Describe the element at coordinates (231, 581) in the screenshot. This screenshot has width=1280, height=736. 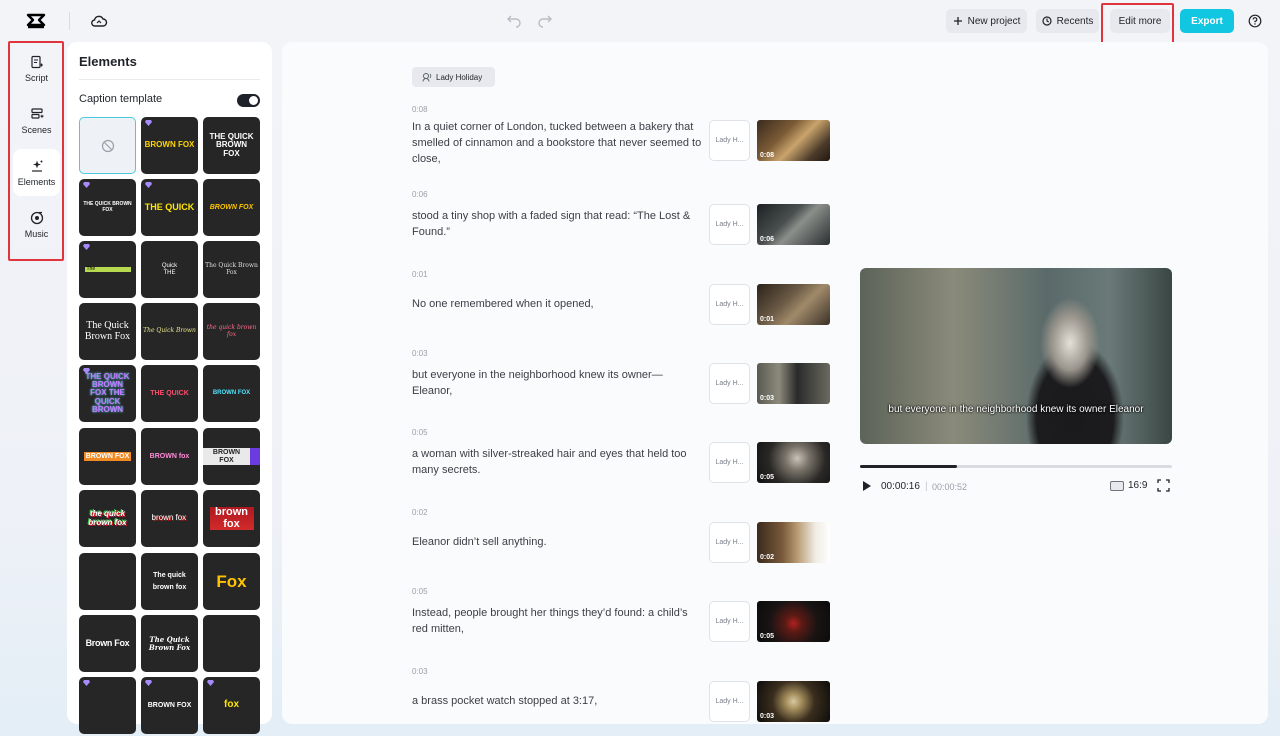
I see `caption-tile: Fox` at that location.